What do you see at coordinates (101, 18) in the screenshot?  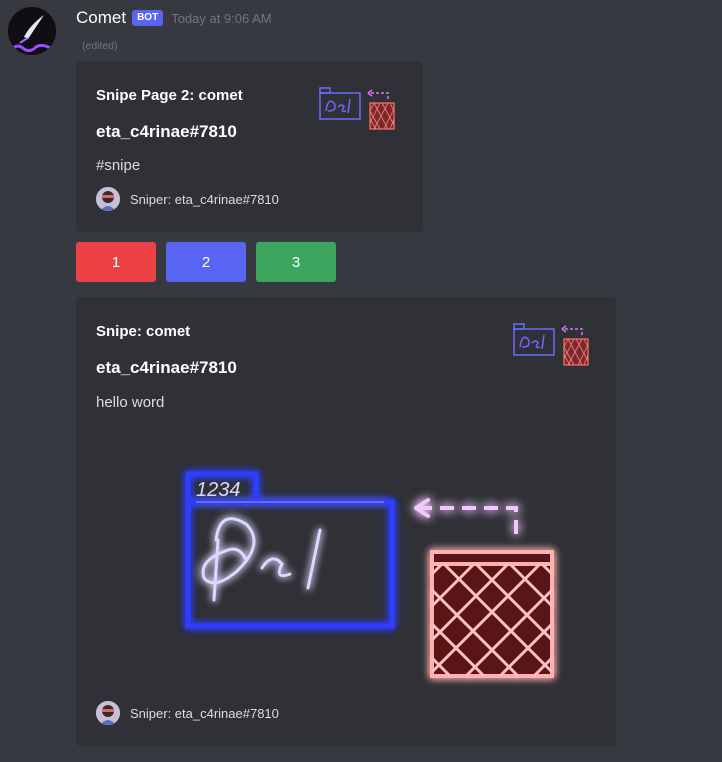 I see `username: Comet` at bounding box center [101, 18].